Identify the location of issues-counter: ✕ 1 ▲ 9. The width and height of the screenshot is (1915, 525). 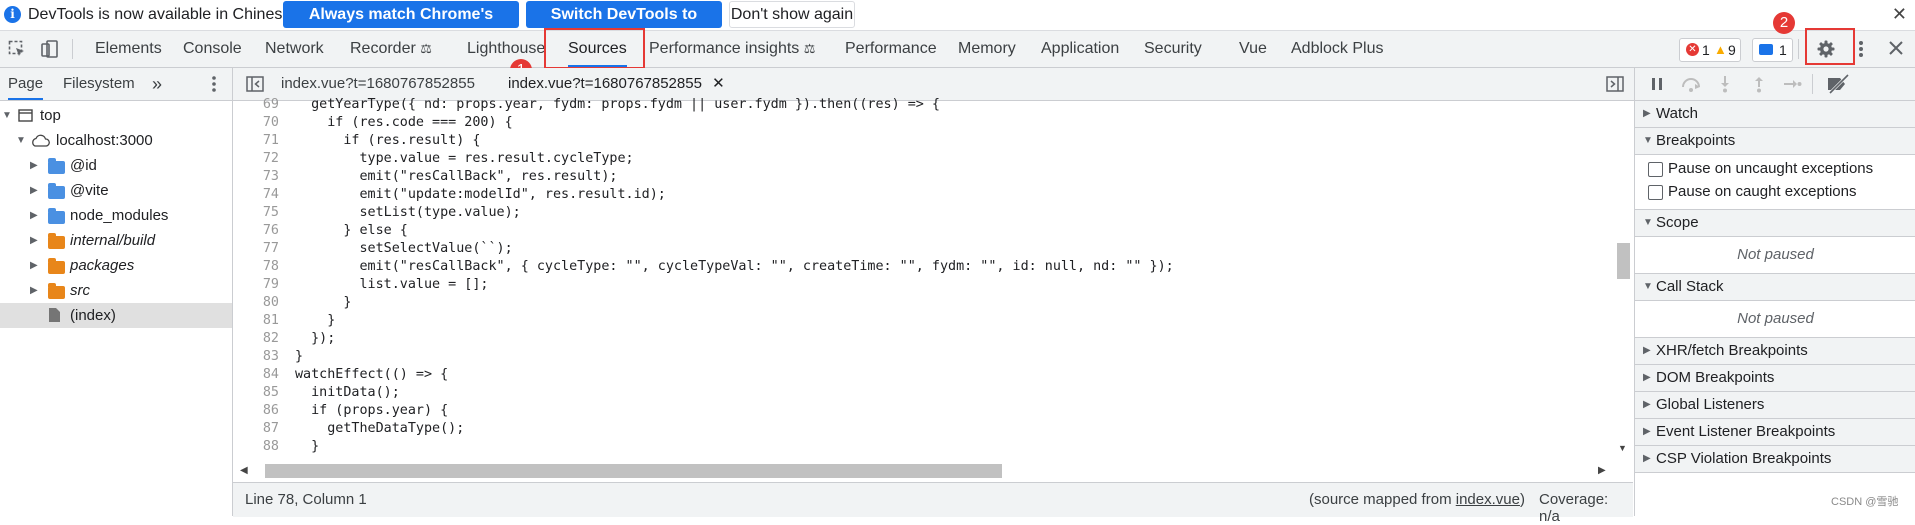
(1710, 50).